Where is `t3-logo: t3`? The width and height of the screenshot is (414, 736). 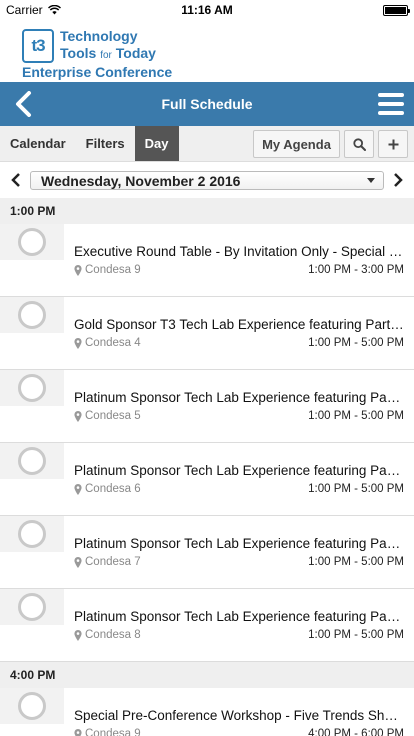
t3-logo: t3 is located at coordinates (38, 46).